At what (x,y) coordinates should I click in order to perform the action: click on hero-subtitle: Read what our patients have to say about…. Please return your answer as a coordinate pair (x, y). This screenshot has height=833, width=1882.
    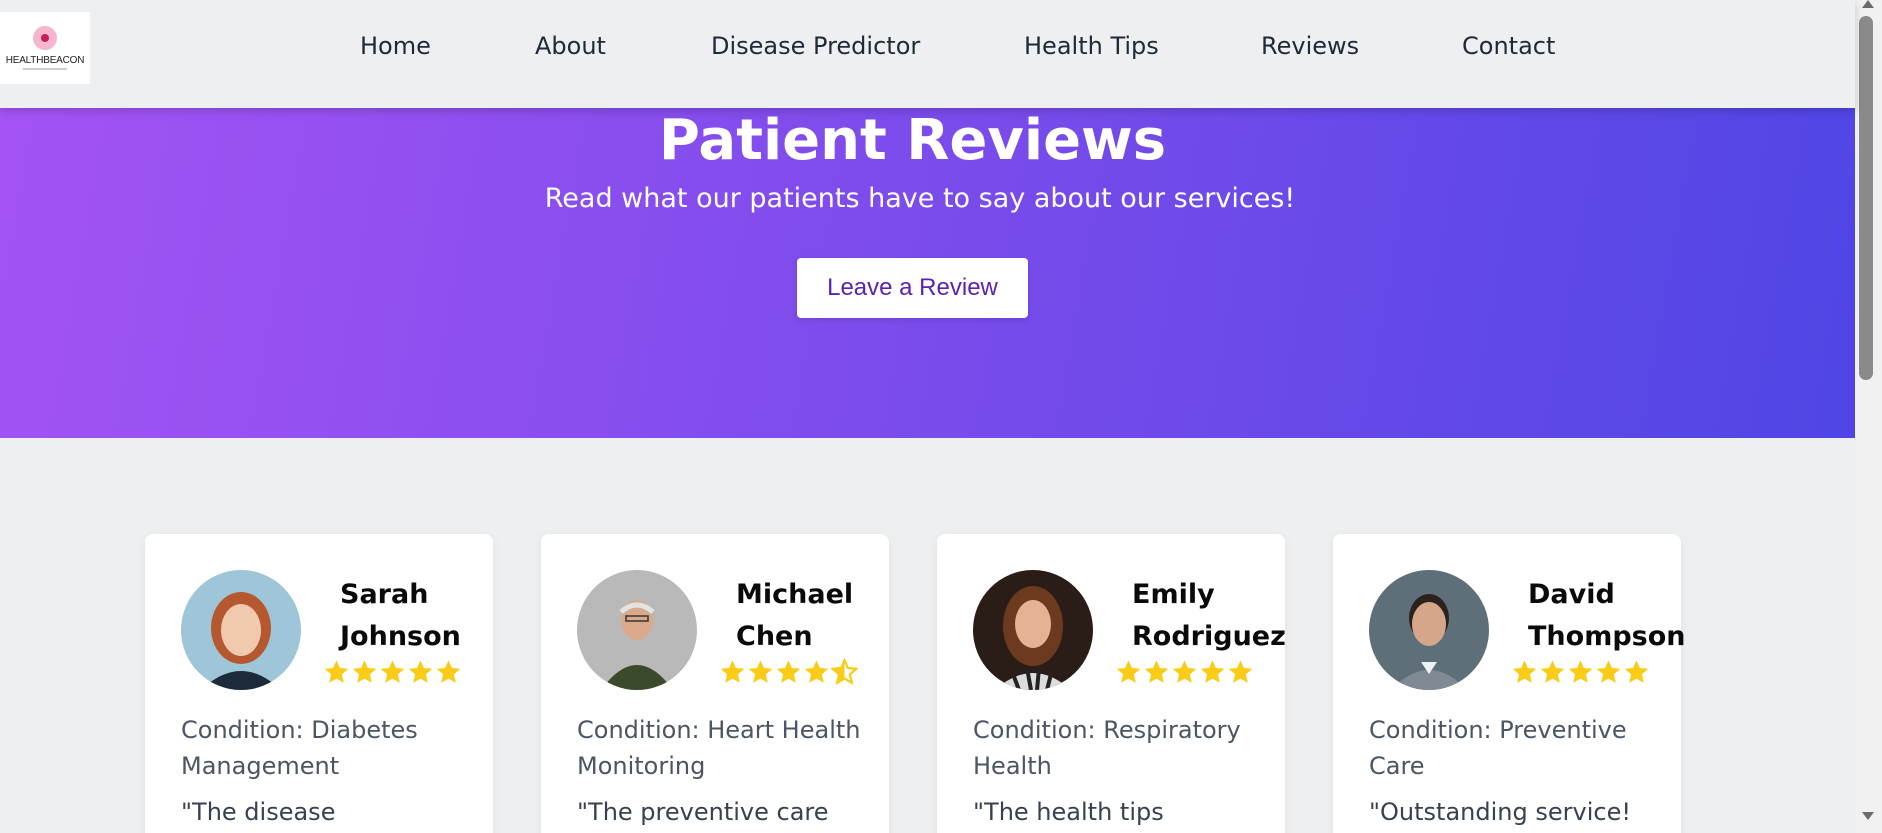
    Looking at the image, I should click on (920, 198).